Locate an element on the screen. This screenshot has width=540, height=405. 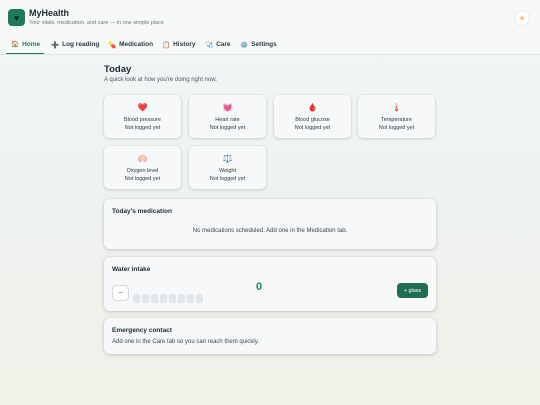
add-glass-button: + glass is located at coordinates (412, 290).